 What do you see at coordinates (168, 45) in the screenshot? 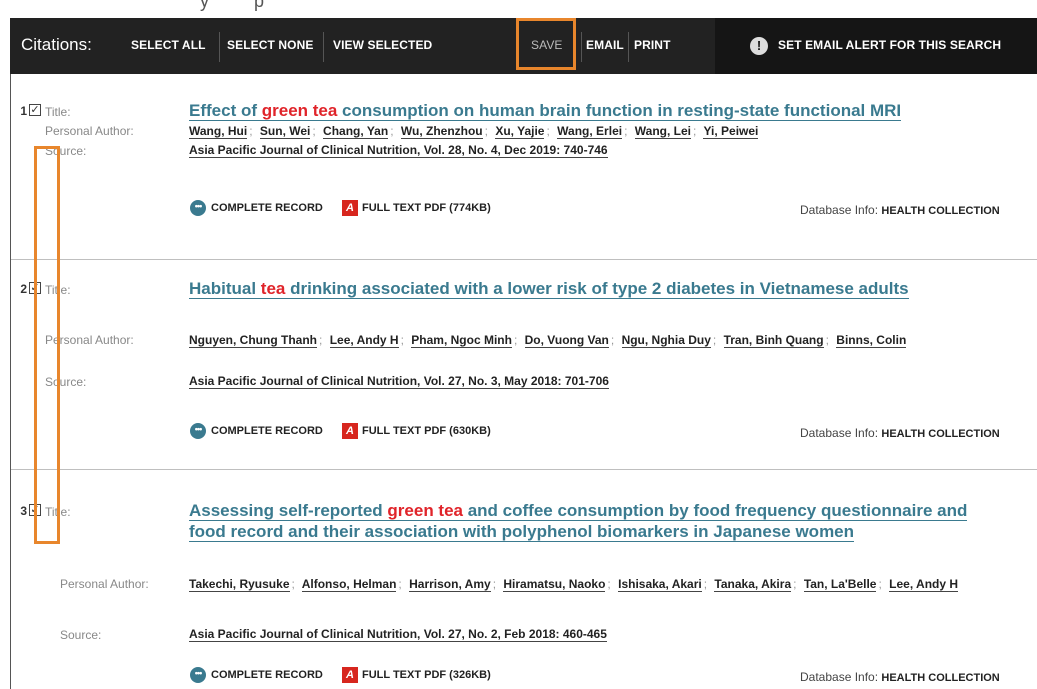
I see `select-all-button: SELECT ALL` at bounding box center [168, 45].